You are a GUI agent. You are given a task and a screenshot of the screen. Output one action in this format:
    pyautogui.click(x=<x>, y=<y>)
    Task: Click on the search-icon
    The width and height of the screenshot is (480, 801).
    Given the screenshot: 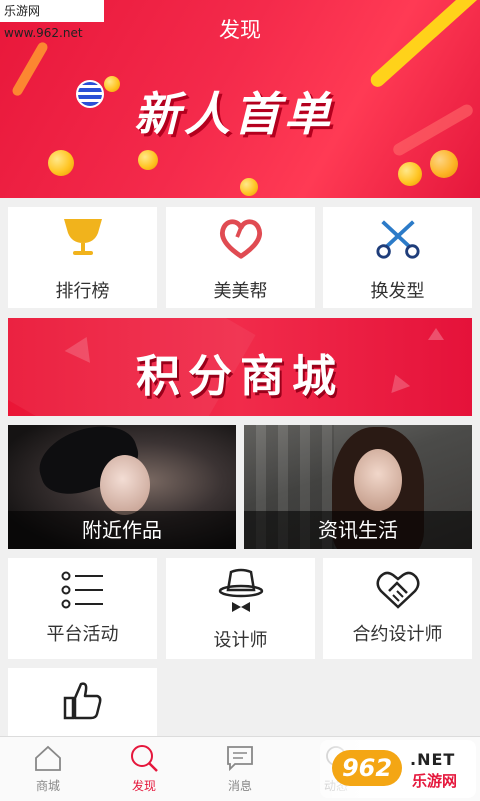 What is the action you would take?
    pyautogui.click(x=144, y=758)
    